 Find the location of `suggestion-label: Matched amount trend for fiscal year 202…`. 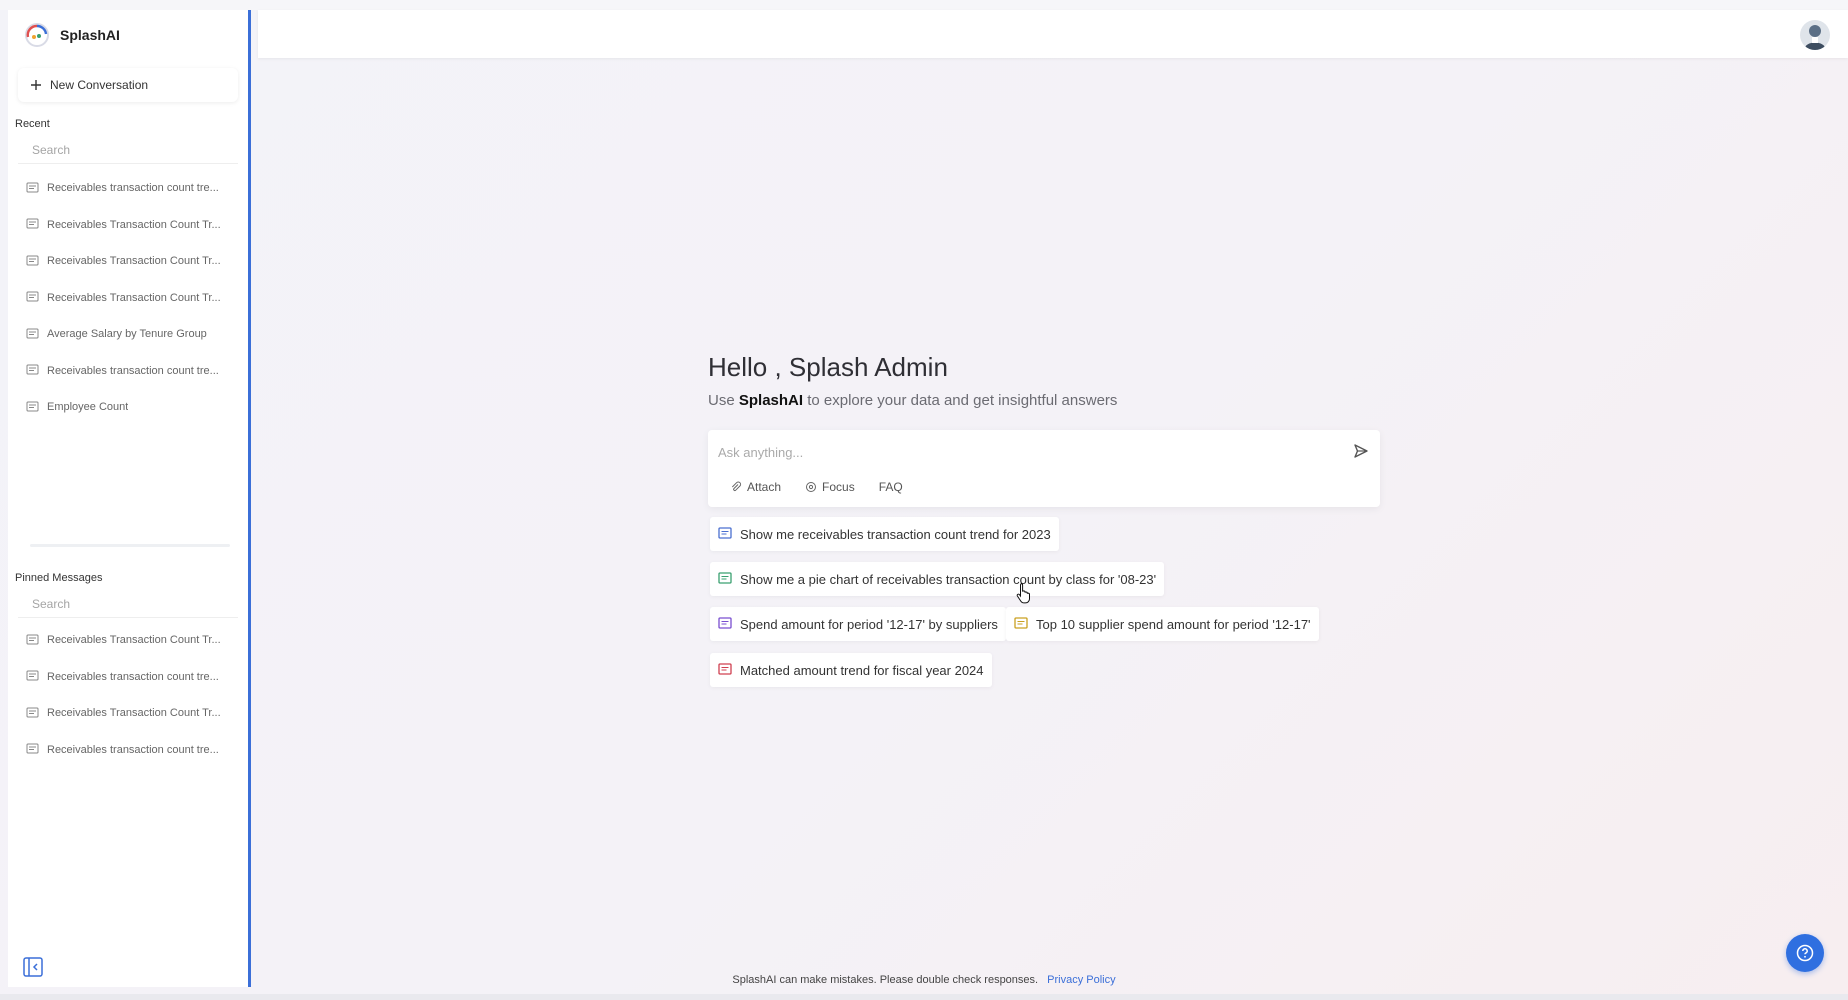

suggestion-label: Matched amount trend for fiscal year 202… is located at coordinates (862, 670).